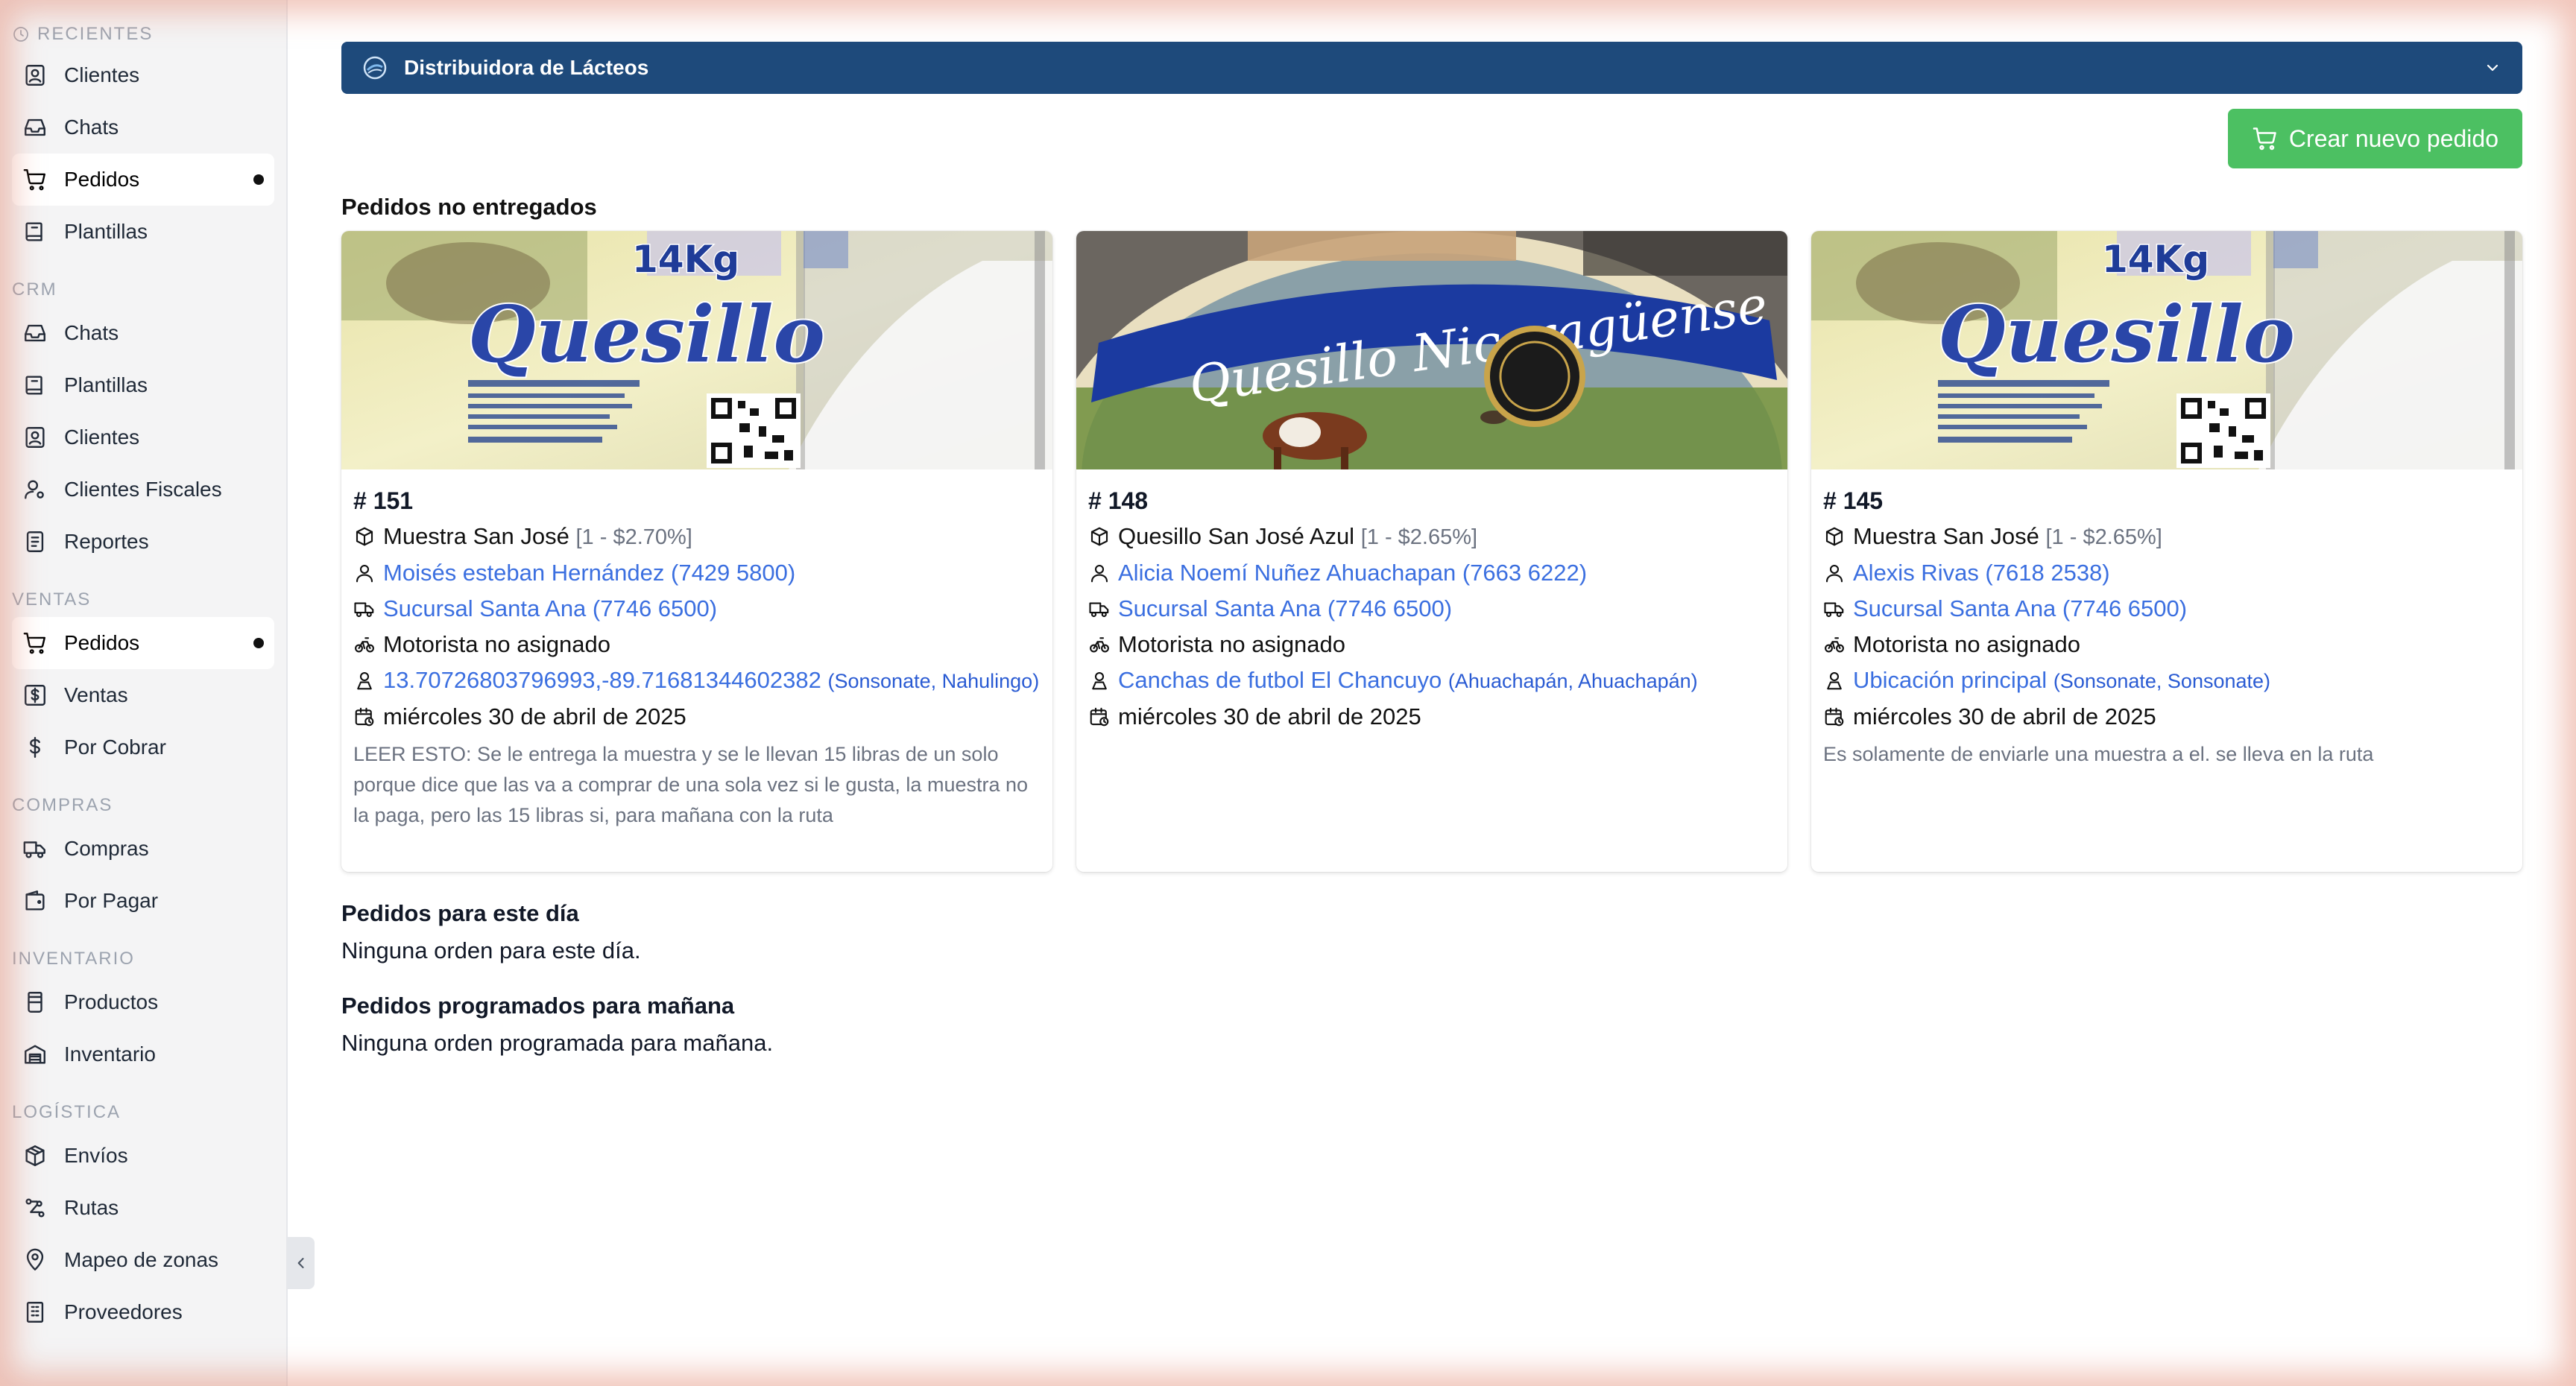 This screenshot has width=2576, height=1386. I want to click on sidebar-item-compras: Compras, so click(143, 849).